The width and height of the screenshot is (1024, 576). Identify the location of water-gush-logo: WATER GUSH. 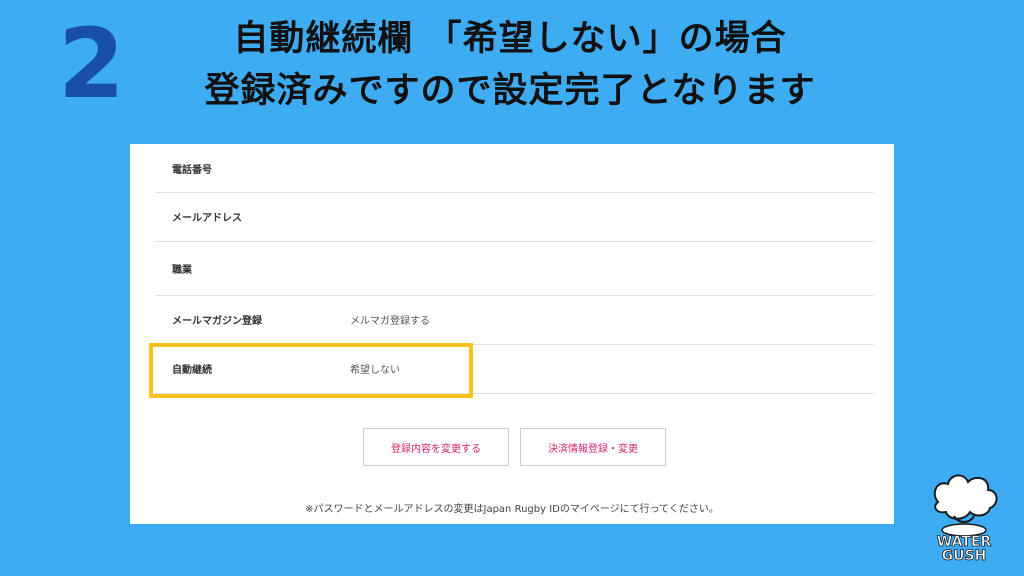
(964, 519).